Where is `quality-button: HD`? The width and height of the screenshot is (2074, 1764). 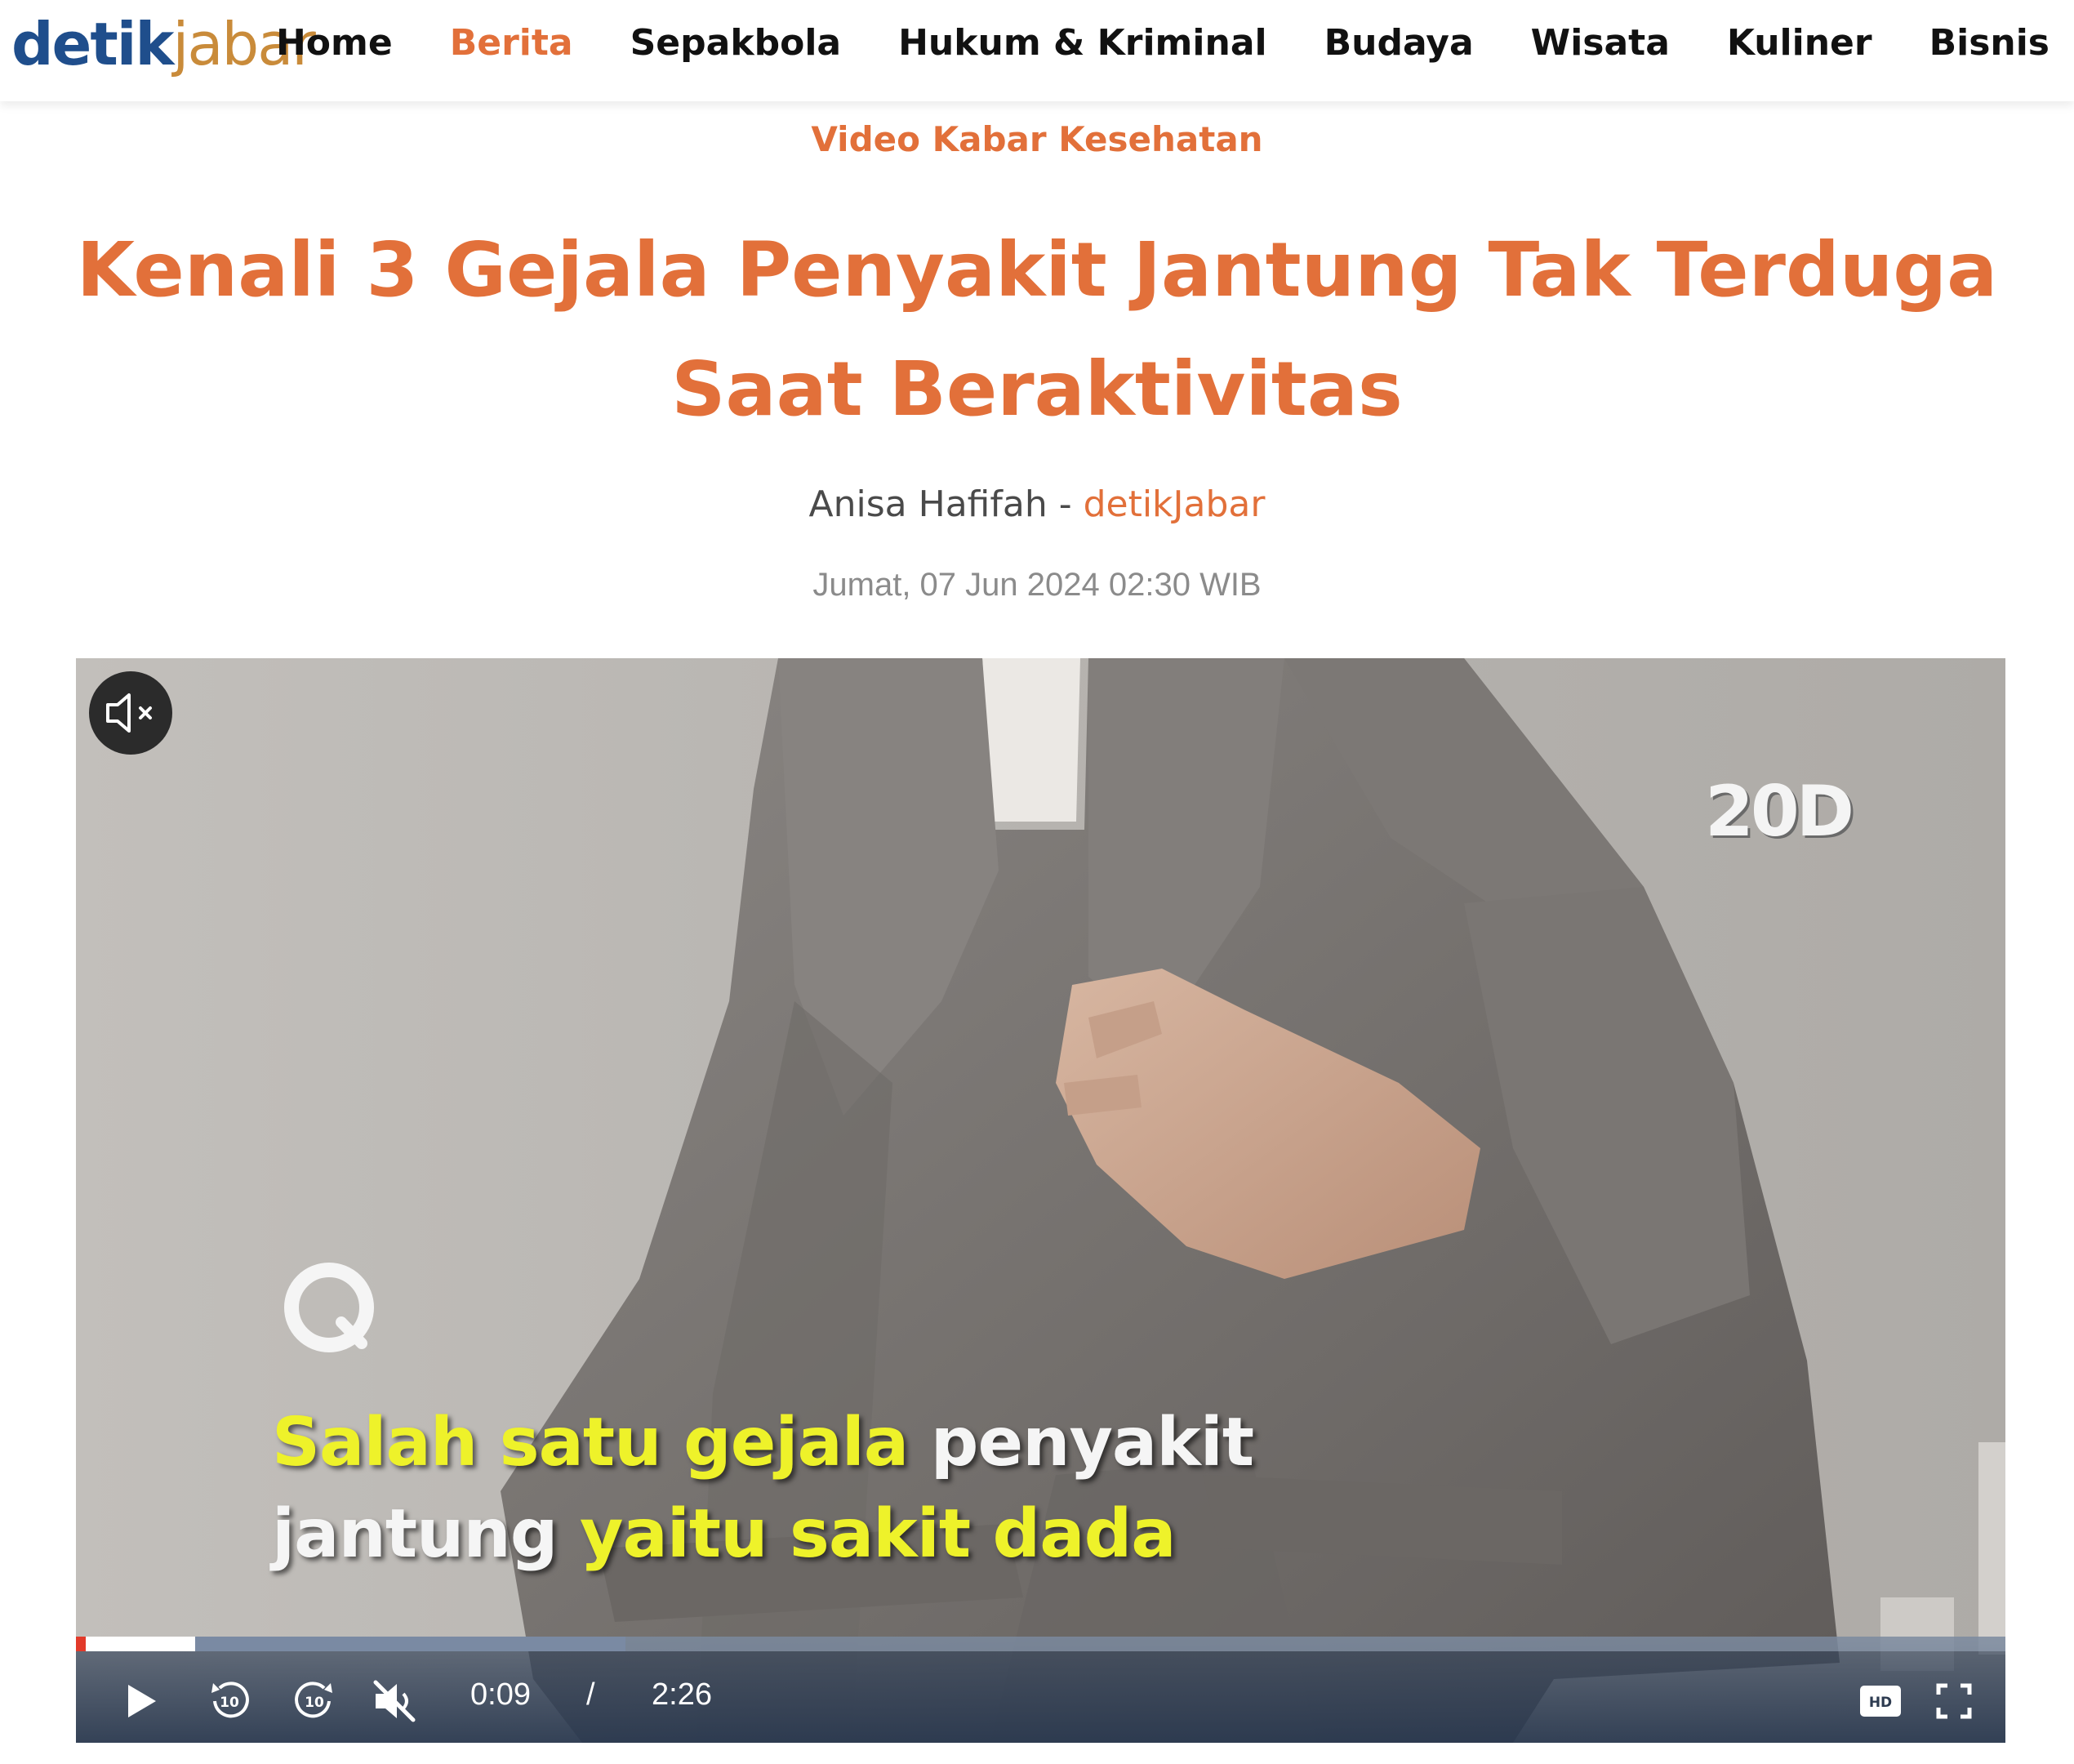
quality-button: HD is located at coordinates (1880, 1701).